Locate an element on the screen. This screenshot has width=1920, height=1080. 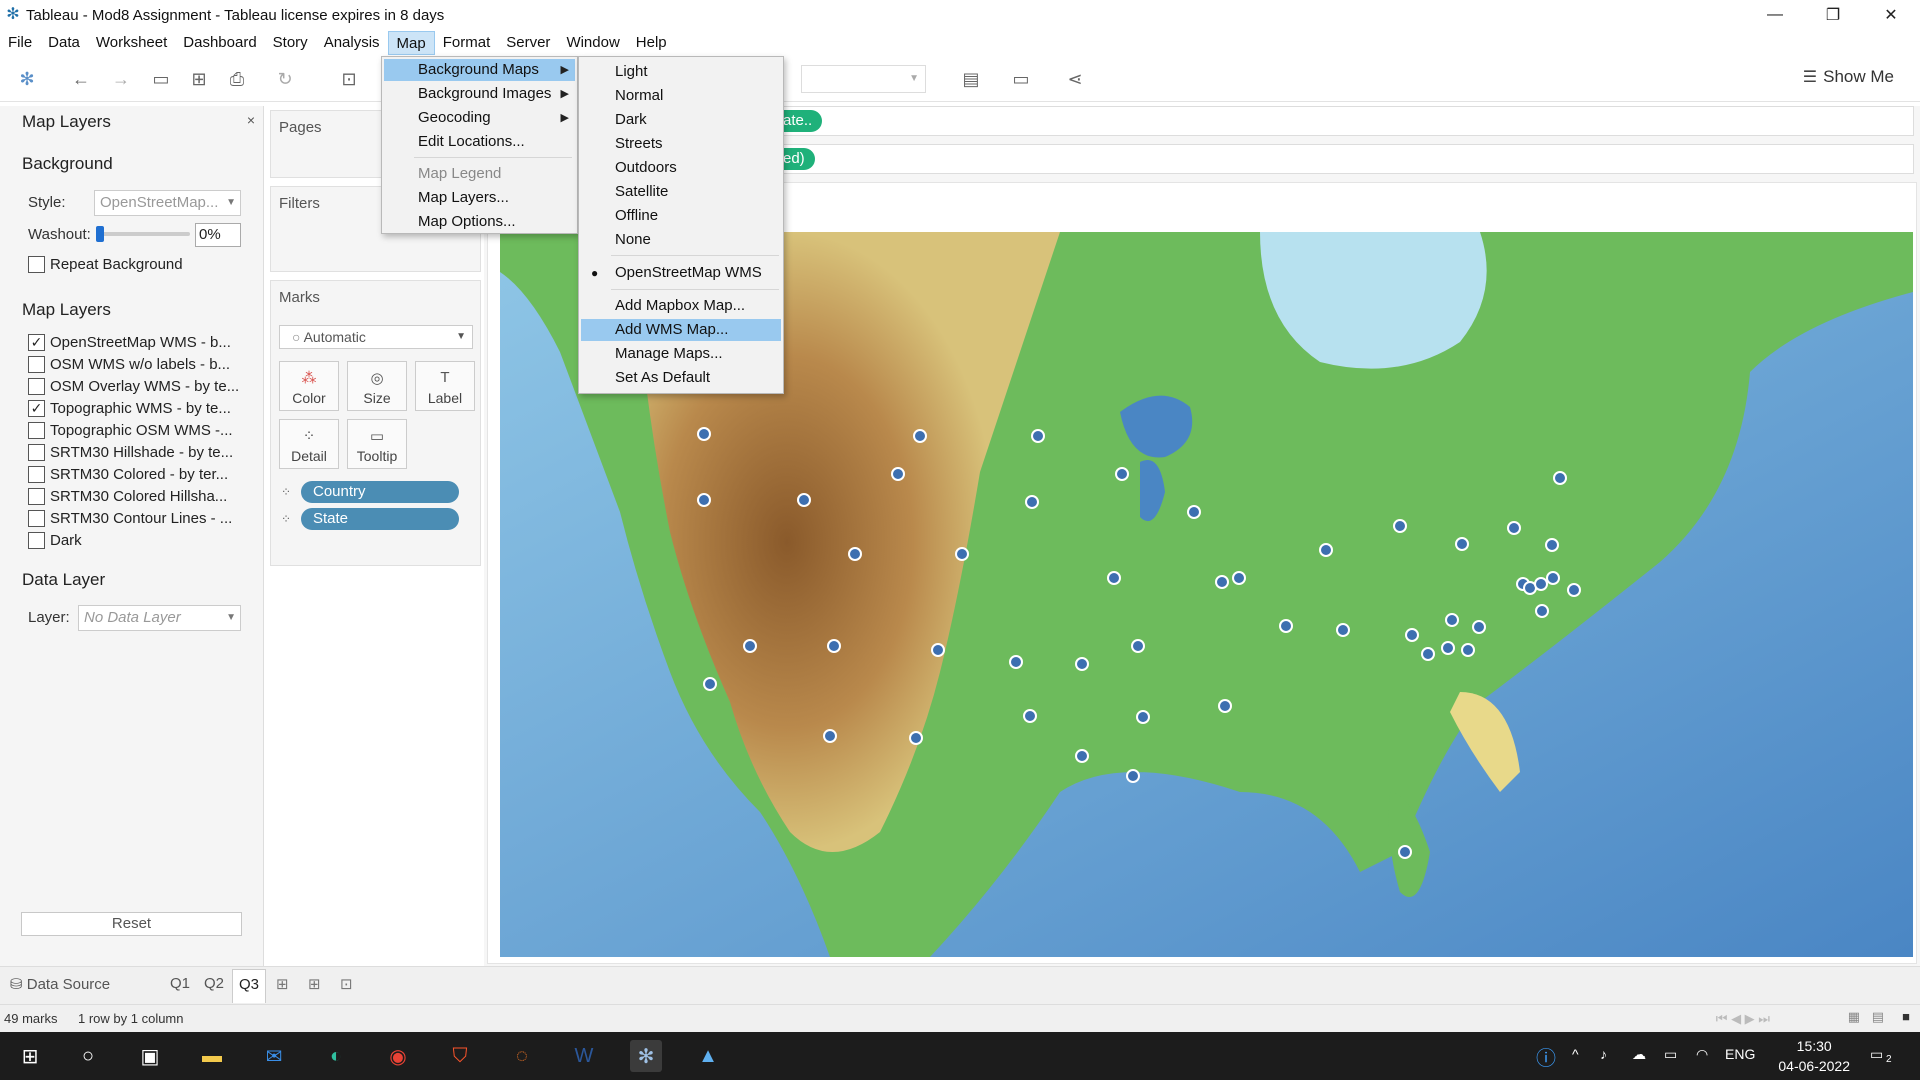
redo-icon: → is located at coordinates (121, 79).